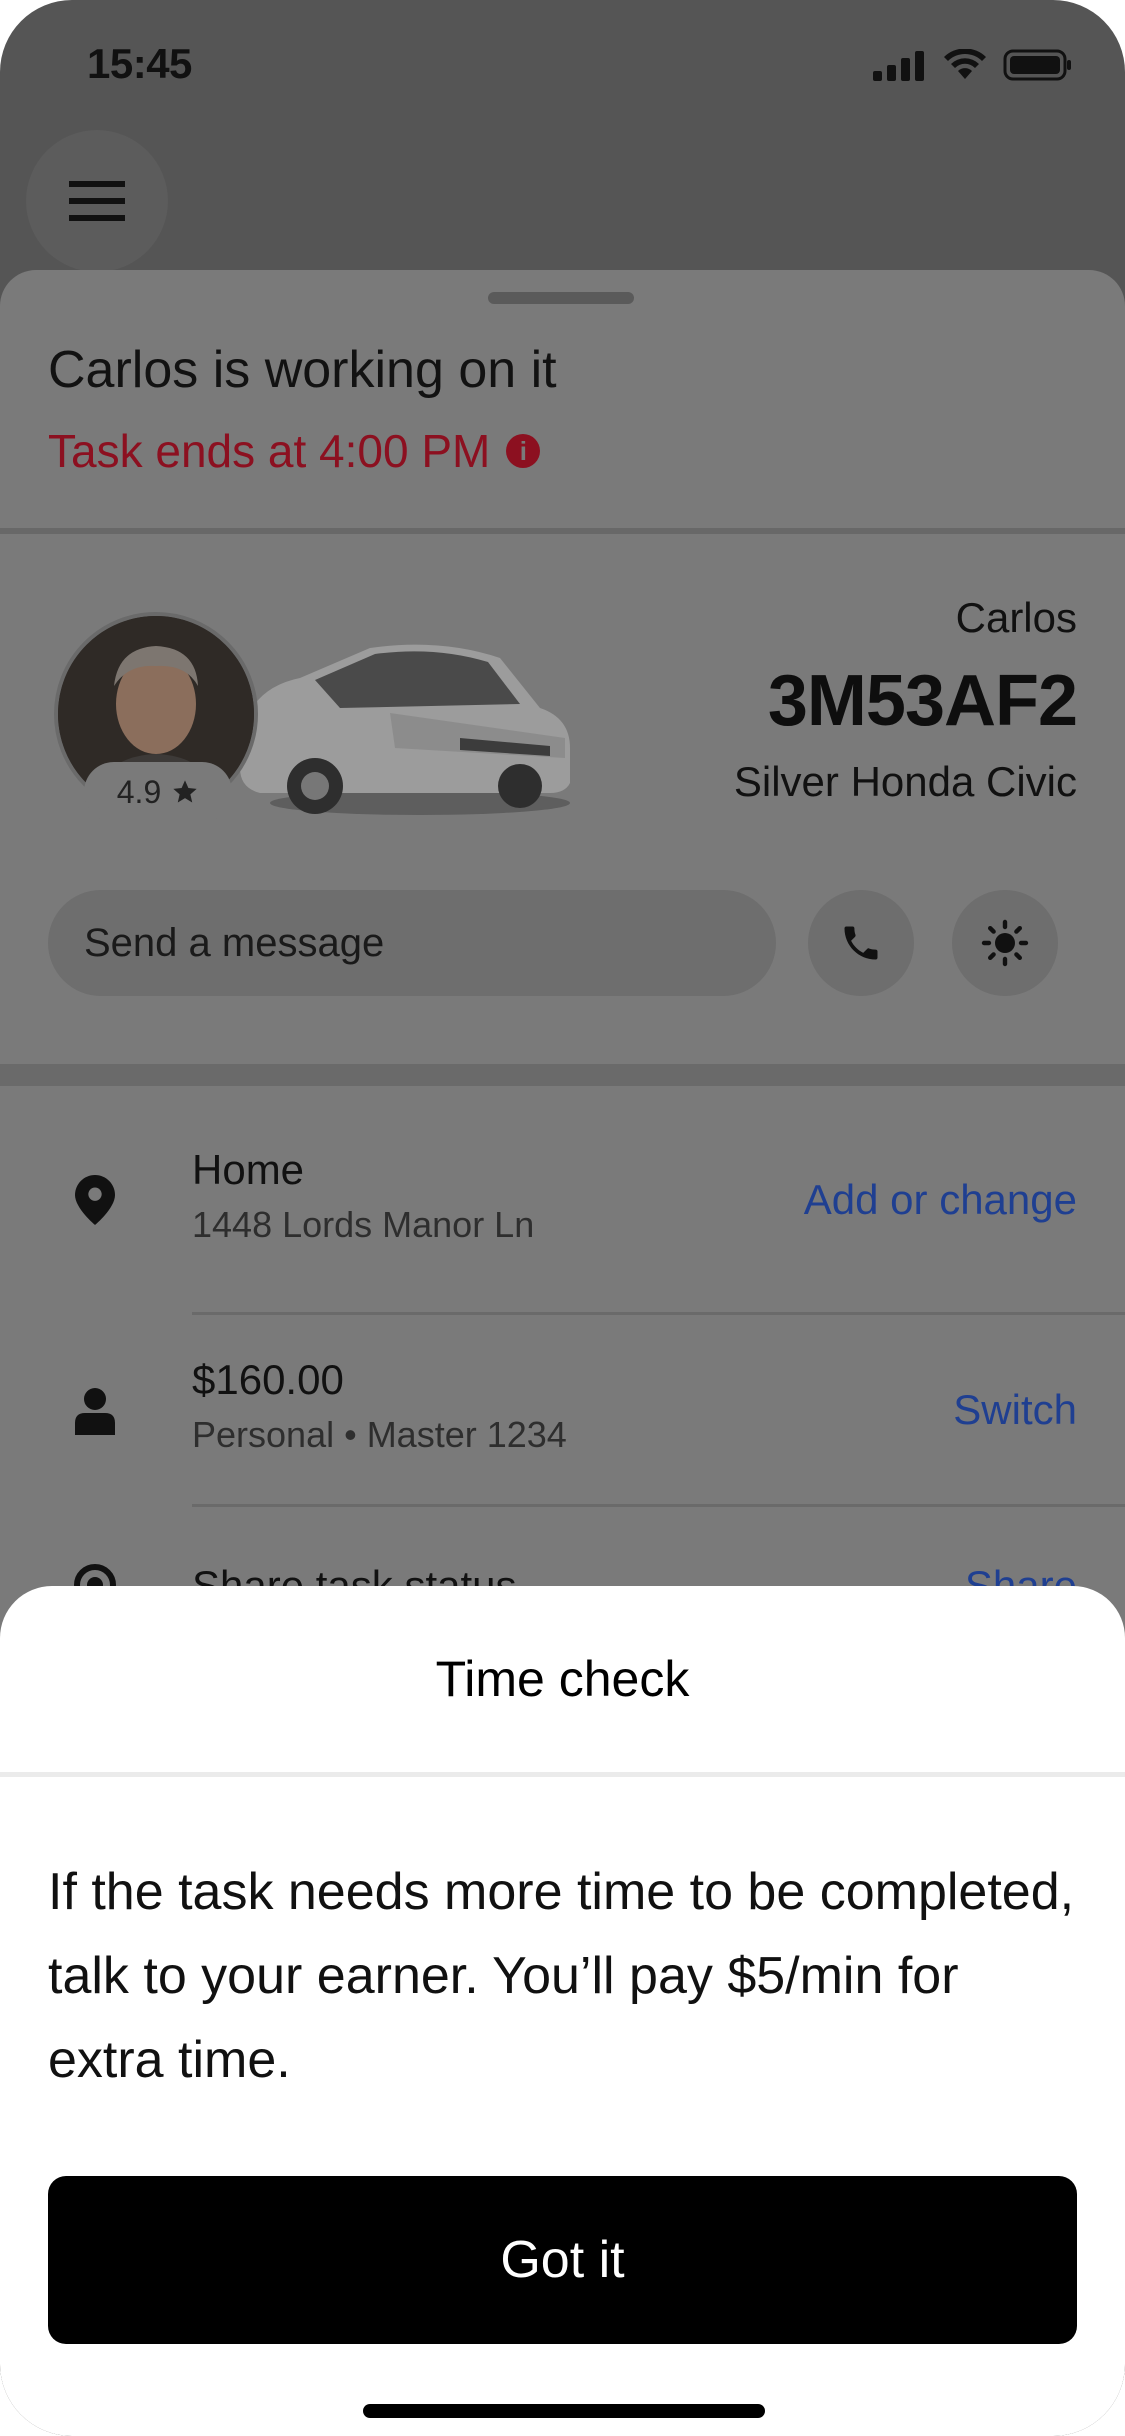  Describe the element at coordinates (523, 451) in the screenshot. I see `info-icon: i` at that location.